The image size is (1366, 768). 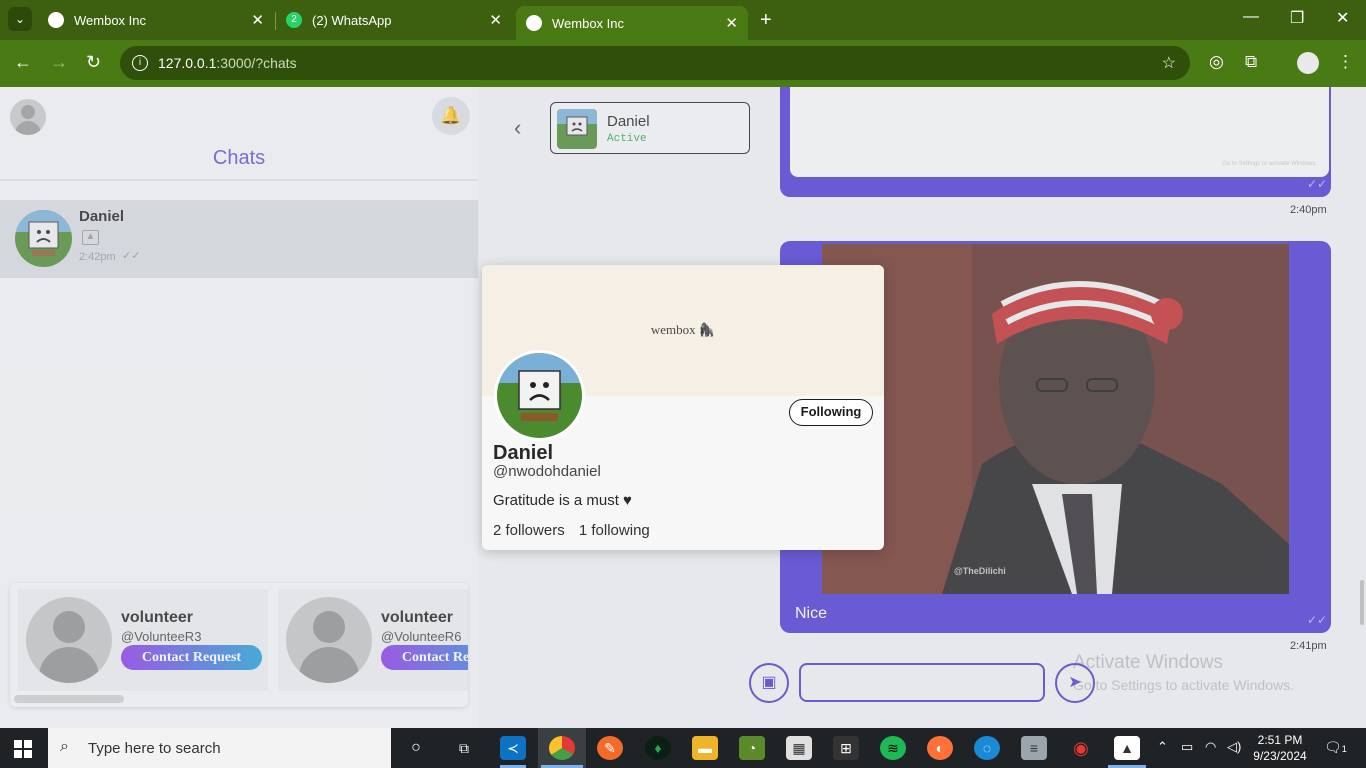 What do you see at coordinates (416, 748) in the screenshot?
I see `cortana-icon: ○` at bounding box center [416, 748].